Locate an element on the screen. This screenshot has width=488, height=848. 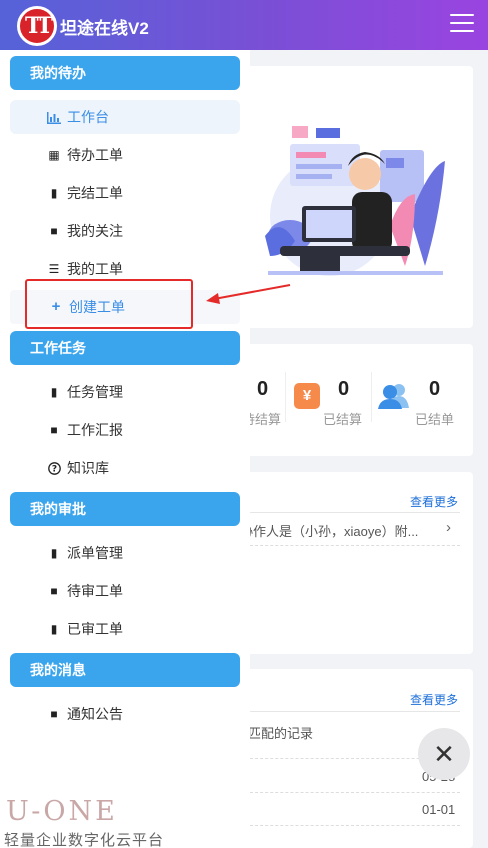
empty-records-text: 匹配的记录 is located at coordinates (281, 733).